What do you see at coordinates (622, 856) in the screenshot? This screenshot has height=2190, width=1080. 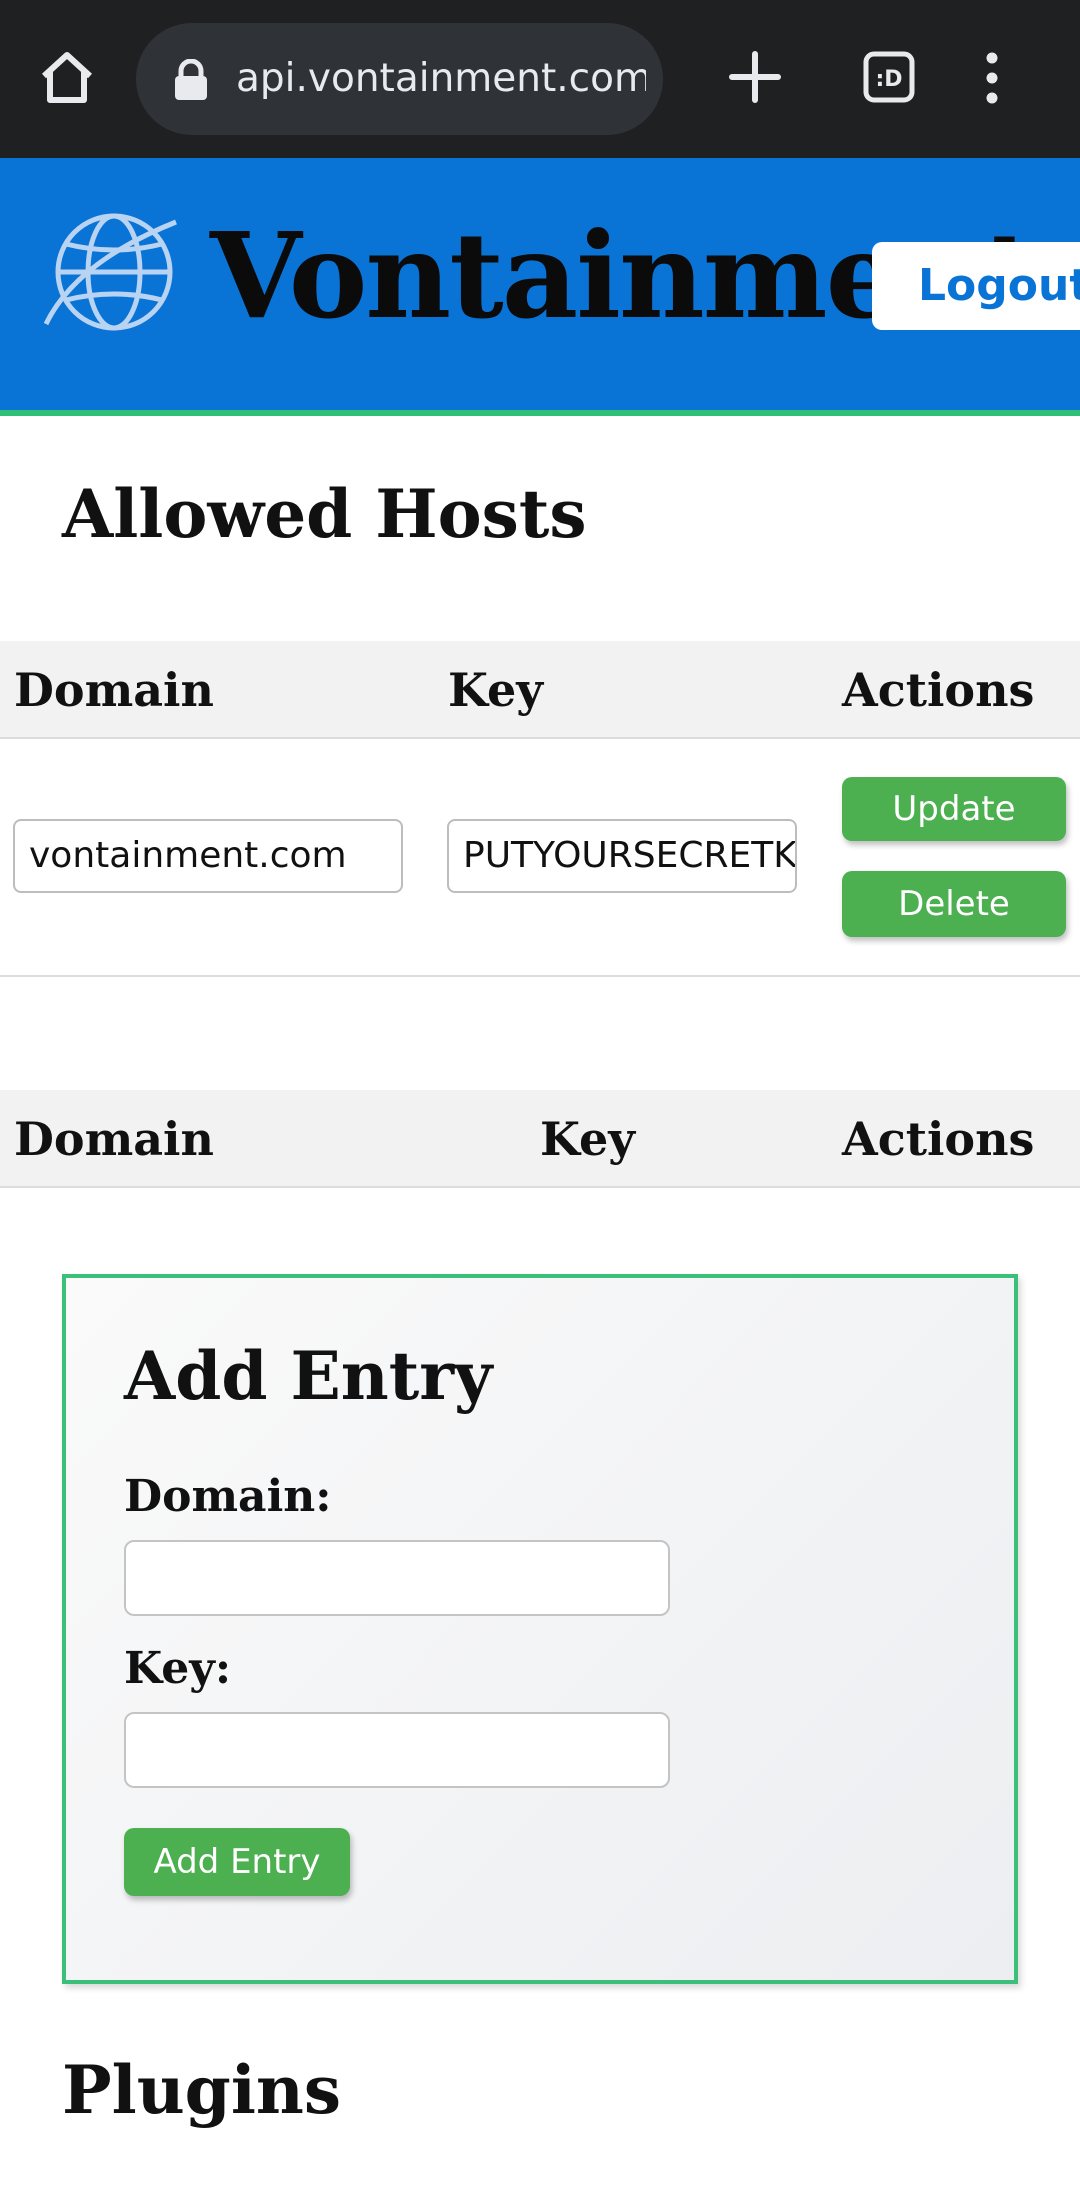 I see `key-input: PUTYOURSECRETKEY` at bounding box center [622, 856].